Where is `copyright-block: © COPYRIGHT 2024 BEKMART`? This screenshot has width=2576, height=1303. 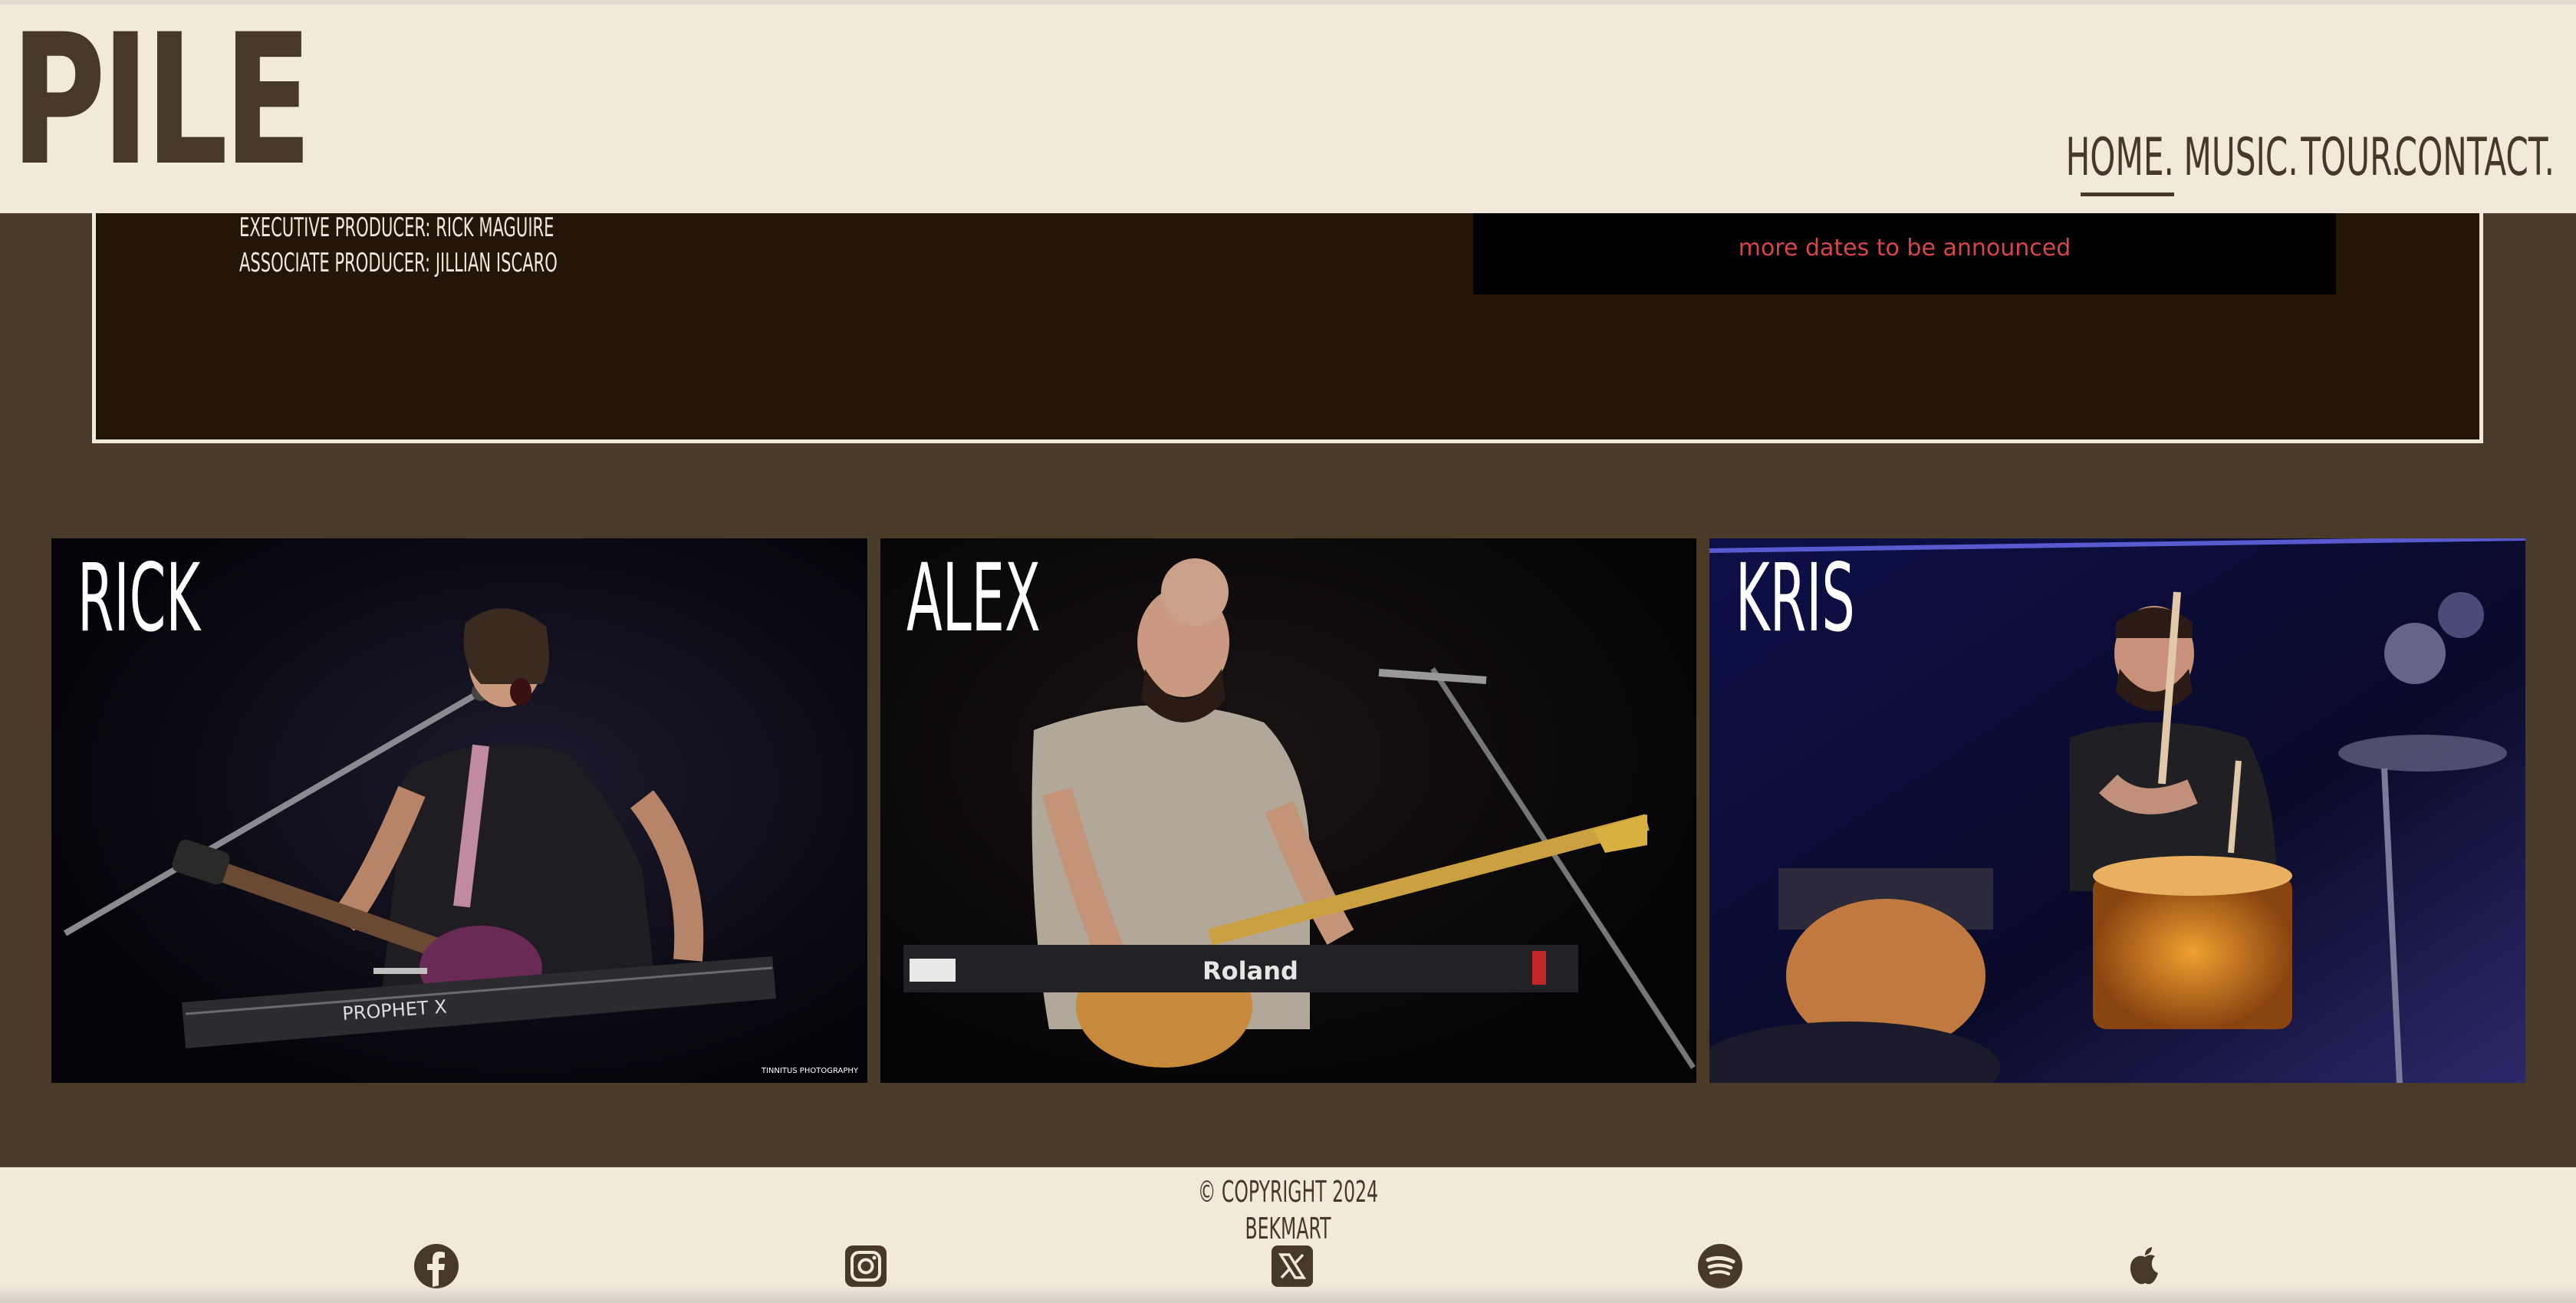
copyright-block: © COPYRIGHT 2024 BEKMART is located at coordinates (1288, 1210).